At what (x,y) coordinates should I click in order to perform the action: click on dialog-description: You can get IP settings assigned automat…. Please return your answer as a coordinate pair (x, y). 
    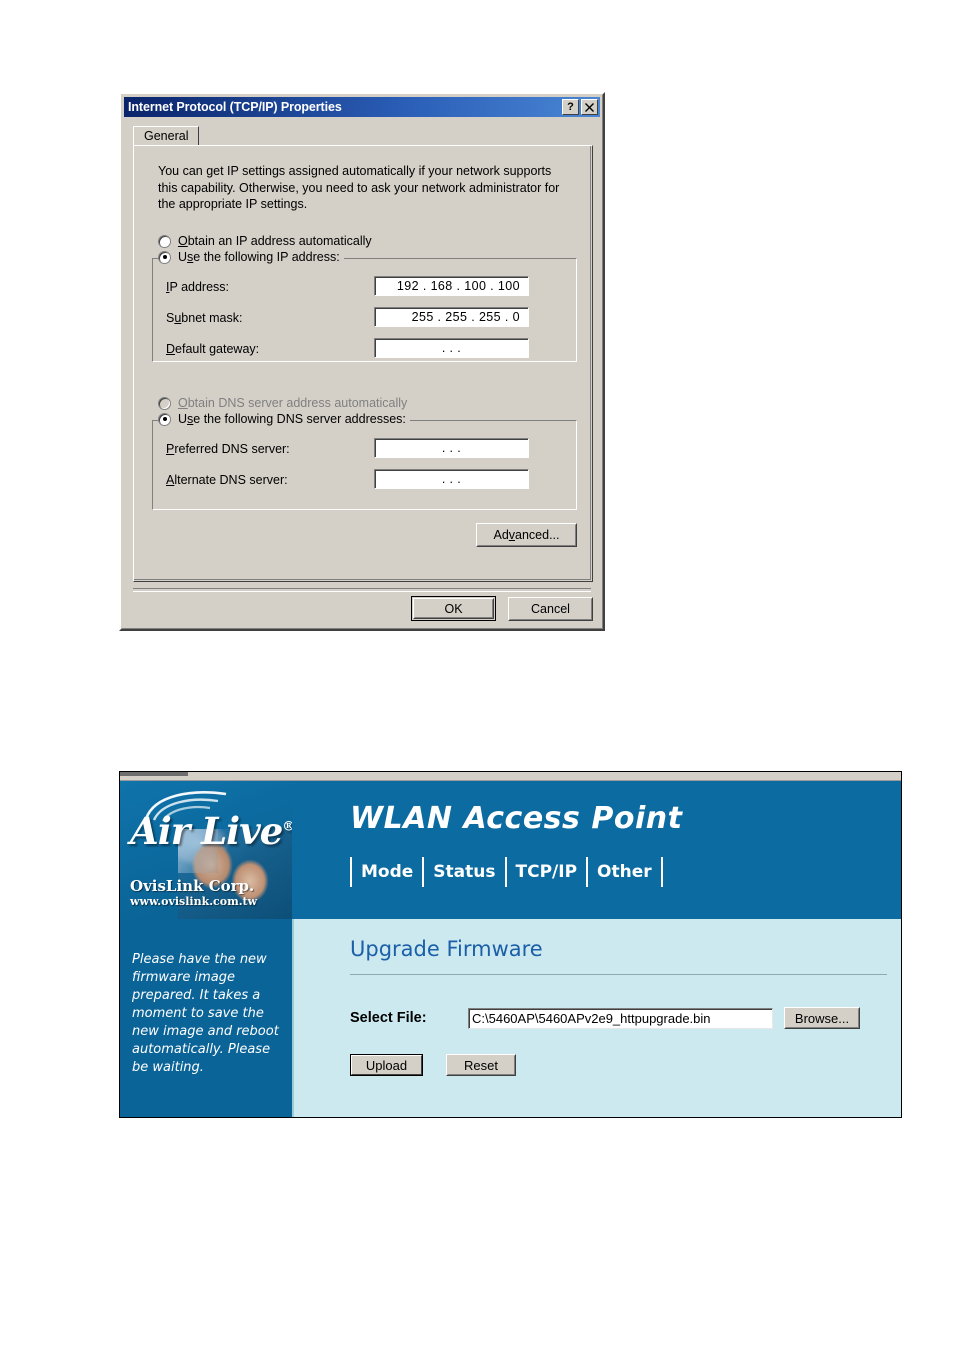
    Looking at the image, I should click on (359, 187).